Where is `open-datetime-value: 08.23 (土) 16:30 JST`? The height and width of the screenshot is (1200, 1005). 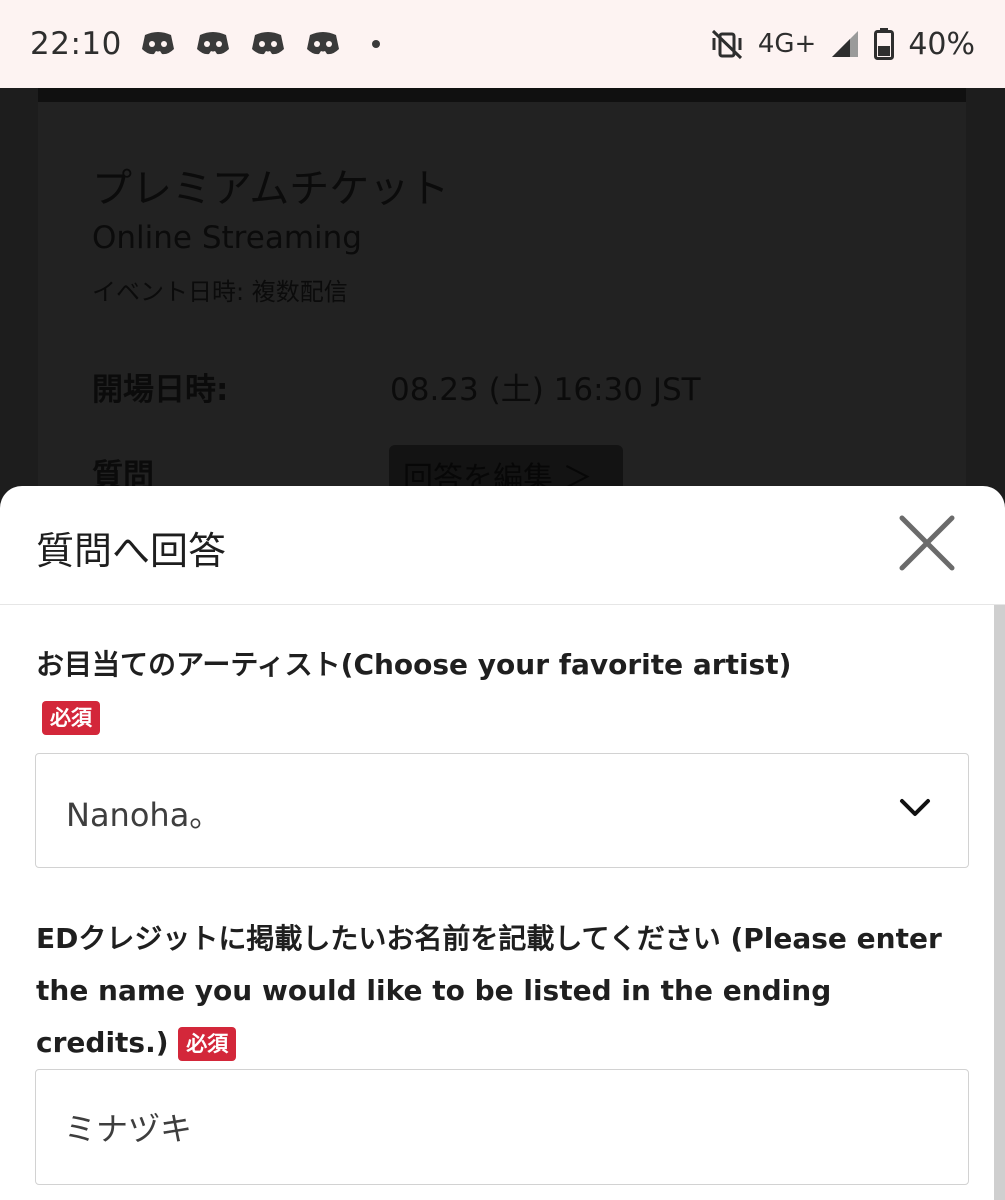 open-datetime-value: 08.23 (土) 16:30 JST is located at coordinates (545, 390).